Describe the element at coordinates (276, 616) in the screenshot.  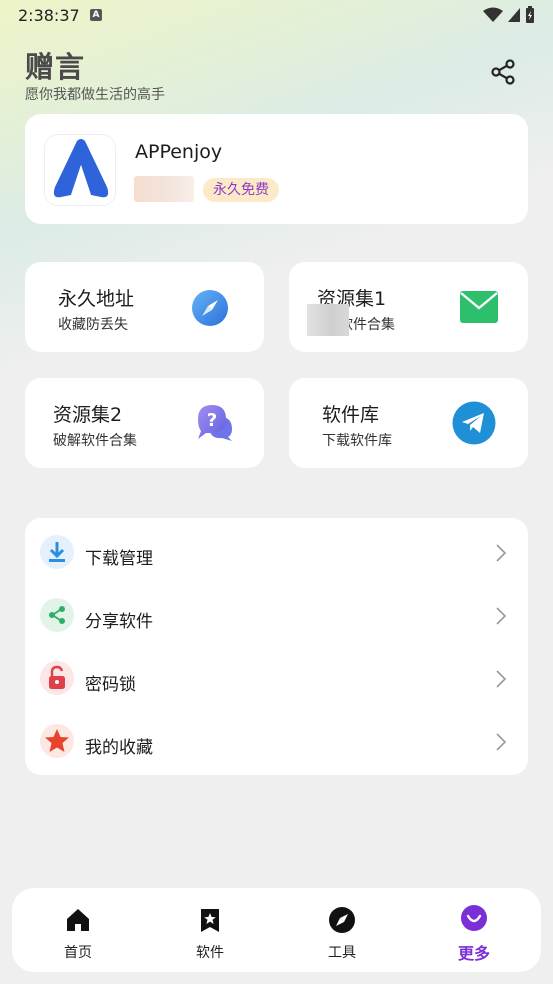
I see `menu-item-share-software: 分享软件` at that location.